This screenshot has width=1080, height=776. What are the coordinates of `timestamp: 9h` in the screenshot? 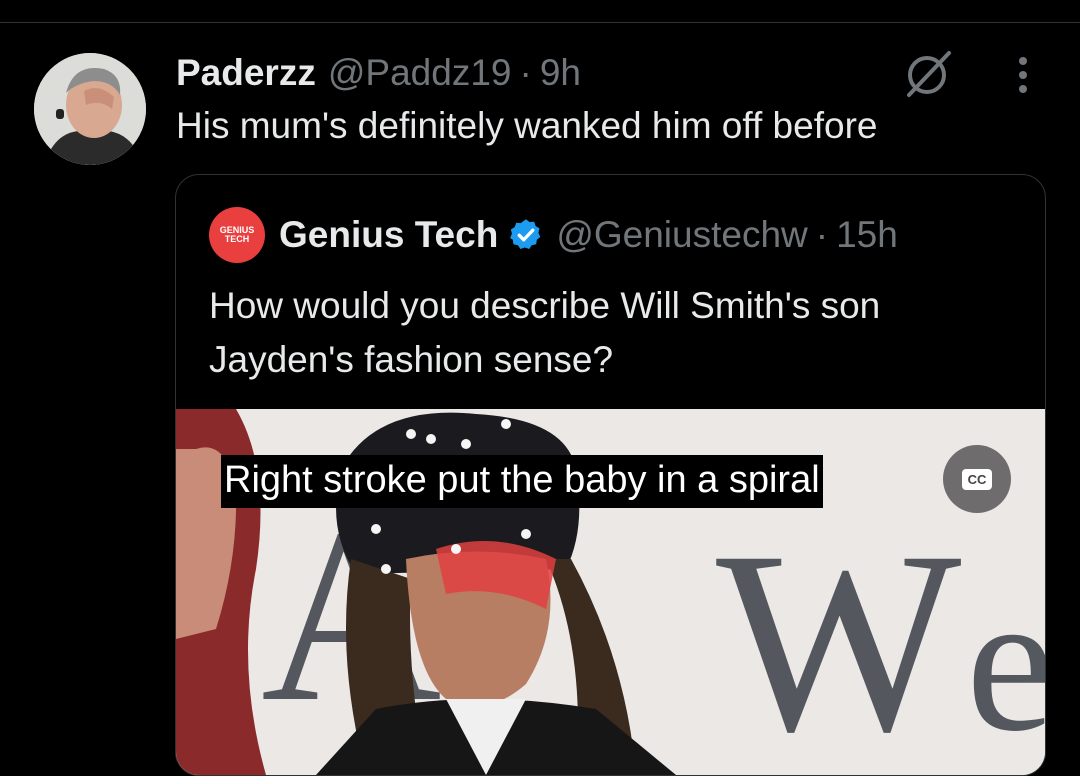 It's located at (560, 73).